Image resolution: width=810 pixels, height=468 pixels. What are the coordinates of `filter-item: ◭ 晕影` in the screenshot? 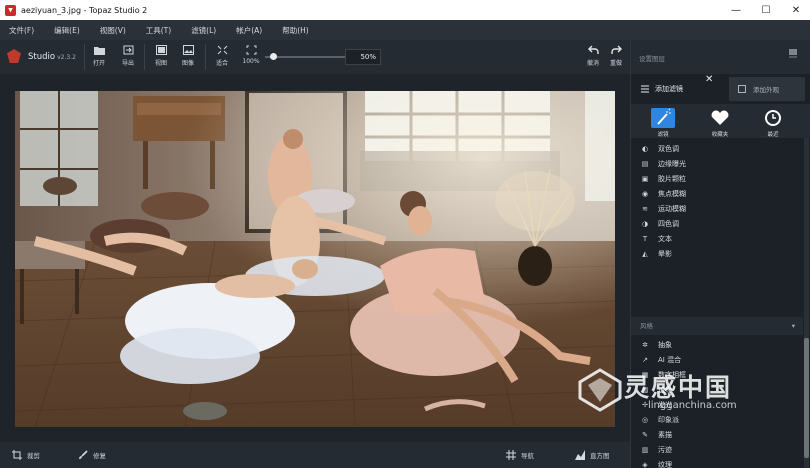 It's located at (717, 253).